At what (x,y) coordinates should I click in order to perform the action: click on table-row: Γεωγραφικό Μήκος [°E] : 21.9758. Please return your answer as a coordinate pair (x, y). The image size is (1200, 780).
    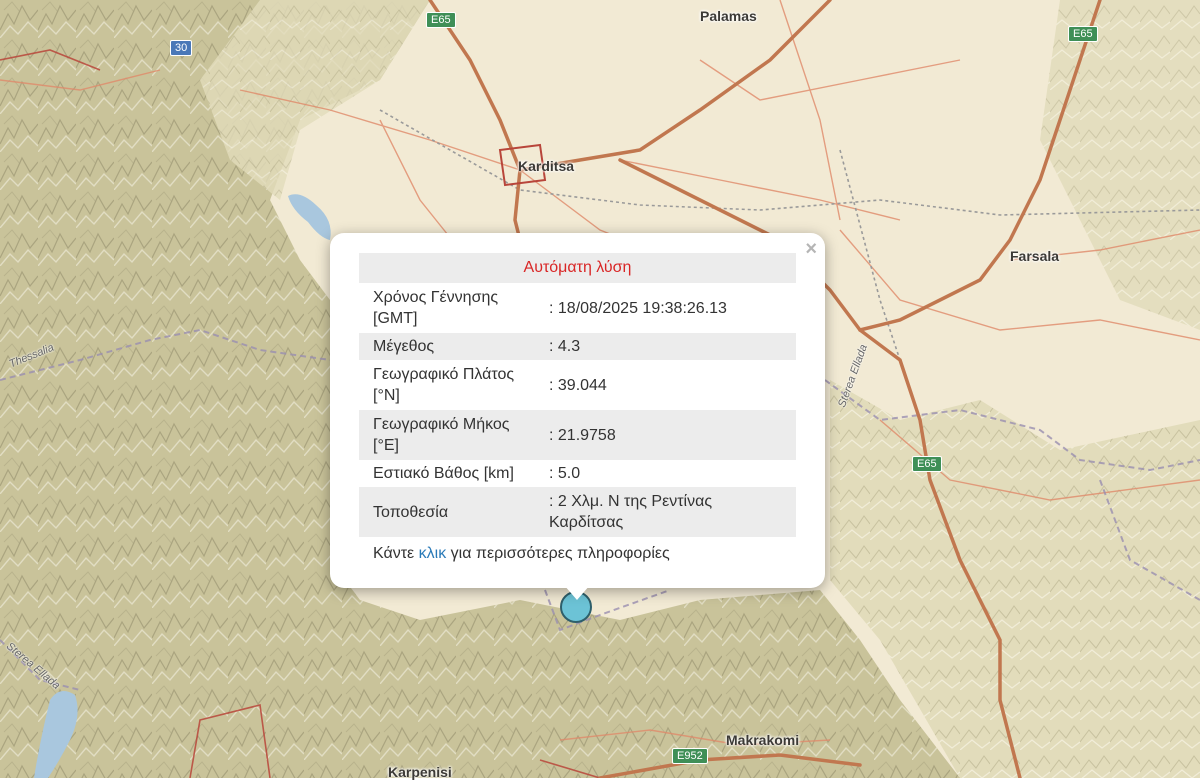
    Looking at the image, I should click on (577, 435).